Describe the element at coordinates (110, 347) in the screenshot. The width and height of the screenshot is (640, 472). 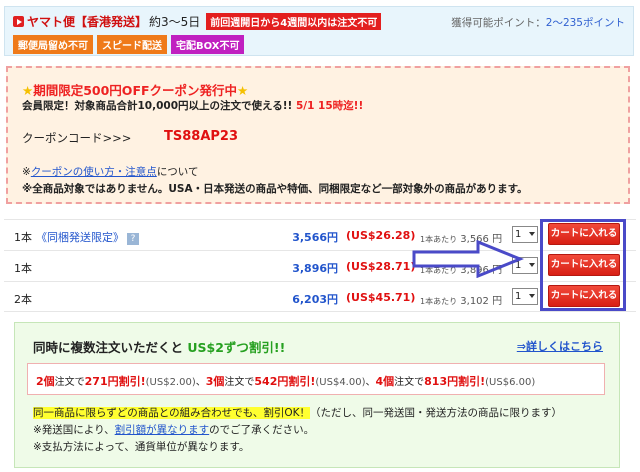
I see `discount-title-text: 同時に複数注文いただくと` at that location.